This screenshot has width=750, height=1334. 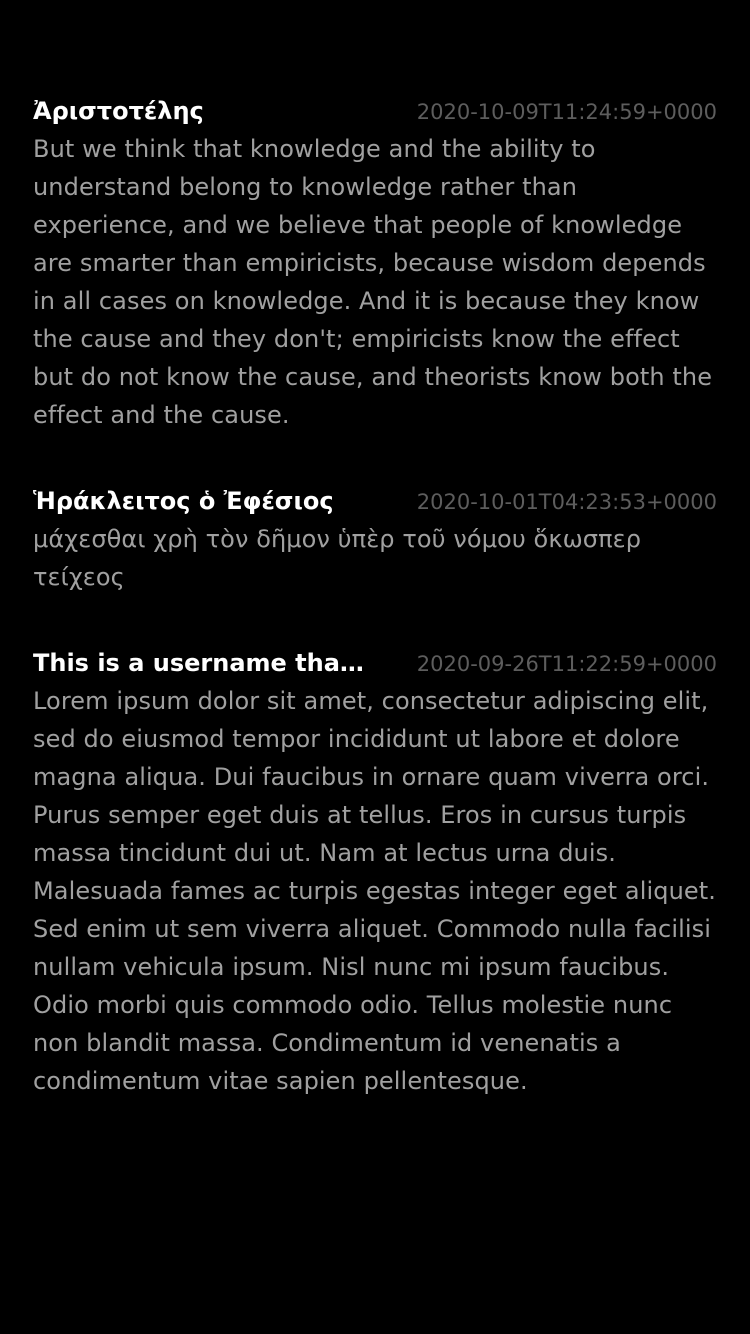 I want to click on post-username: Ἀριστοτέλης, so click(x=118, y=111).